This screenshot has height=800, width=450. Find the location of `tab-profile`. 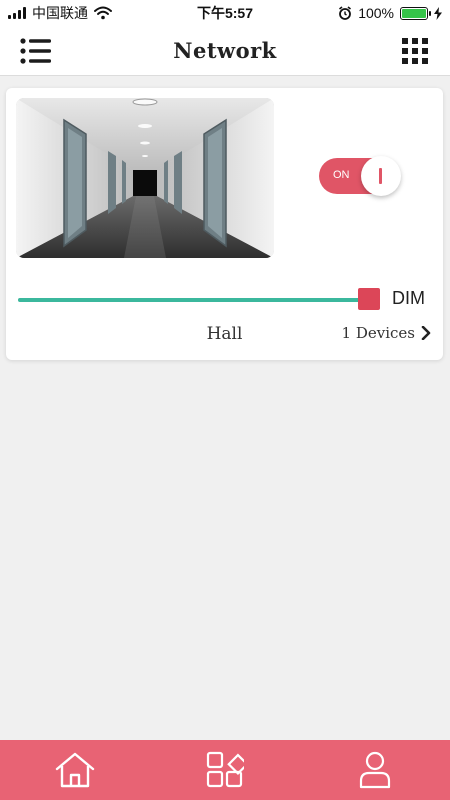

tab-profile is located at coordinates (375, 770).